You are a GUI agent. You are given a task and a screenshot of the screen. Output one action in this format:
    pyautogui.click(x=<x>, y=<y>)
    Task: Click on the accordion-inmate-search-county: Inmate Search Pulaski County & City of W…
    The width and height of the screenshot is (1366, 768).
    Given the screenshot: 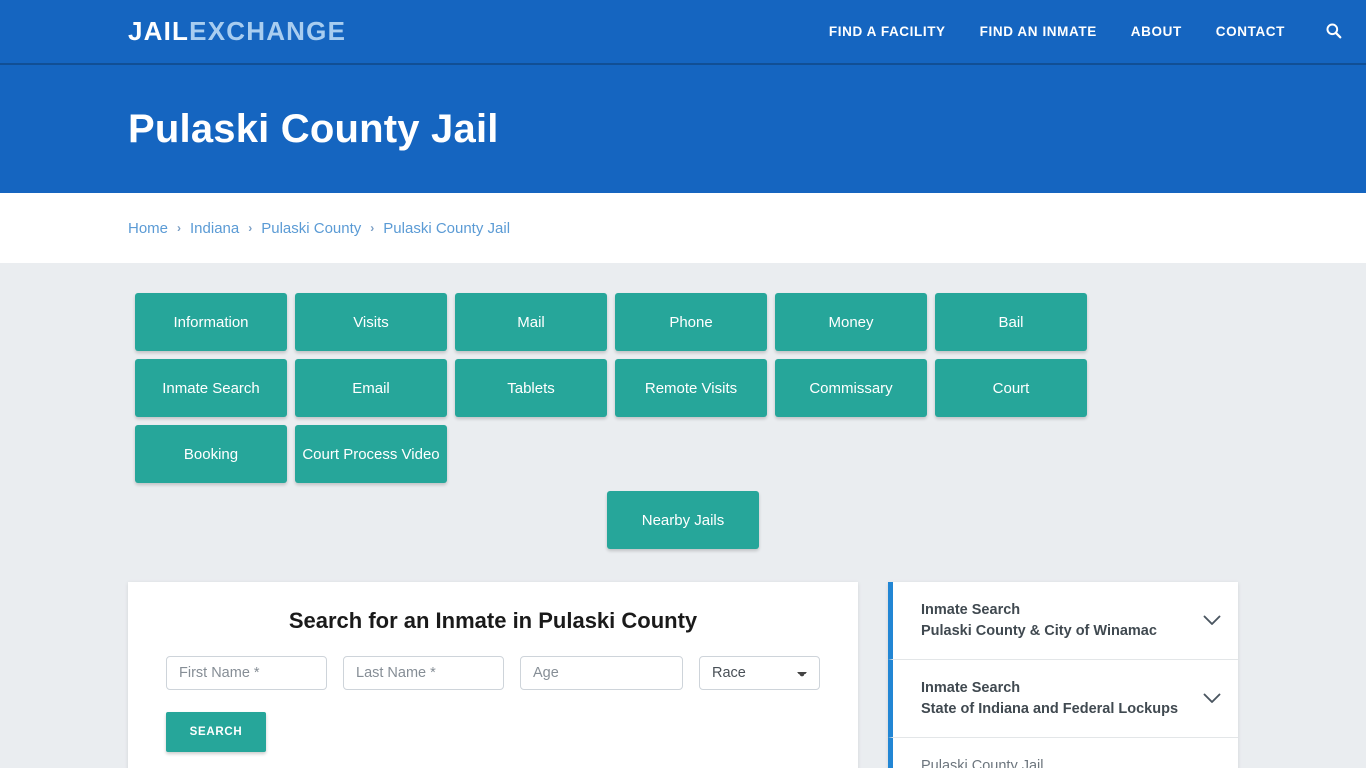 What is the action you would take?
    pyautogui.click(x=1063, y=621)
    